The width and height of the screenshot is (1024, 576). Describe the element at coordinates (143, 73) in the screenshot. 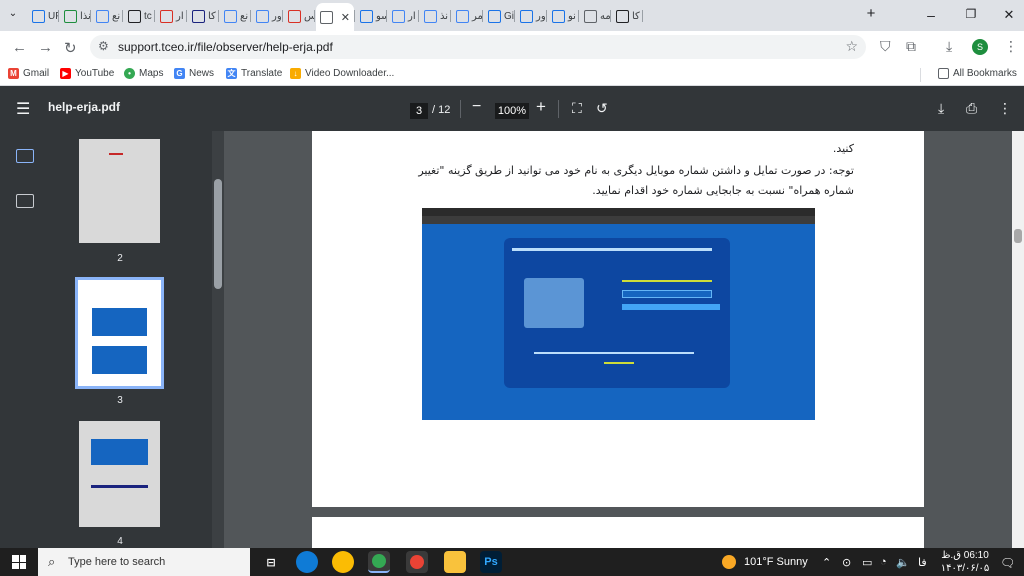

I see `bookmark-maps: • Maps` at that location.